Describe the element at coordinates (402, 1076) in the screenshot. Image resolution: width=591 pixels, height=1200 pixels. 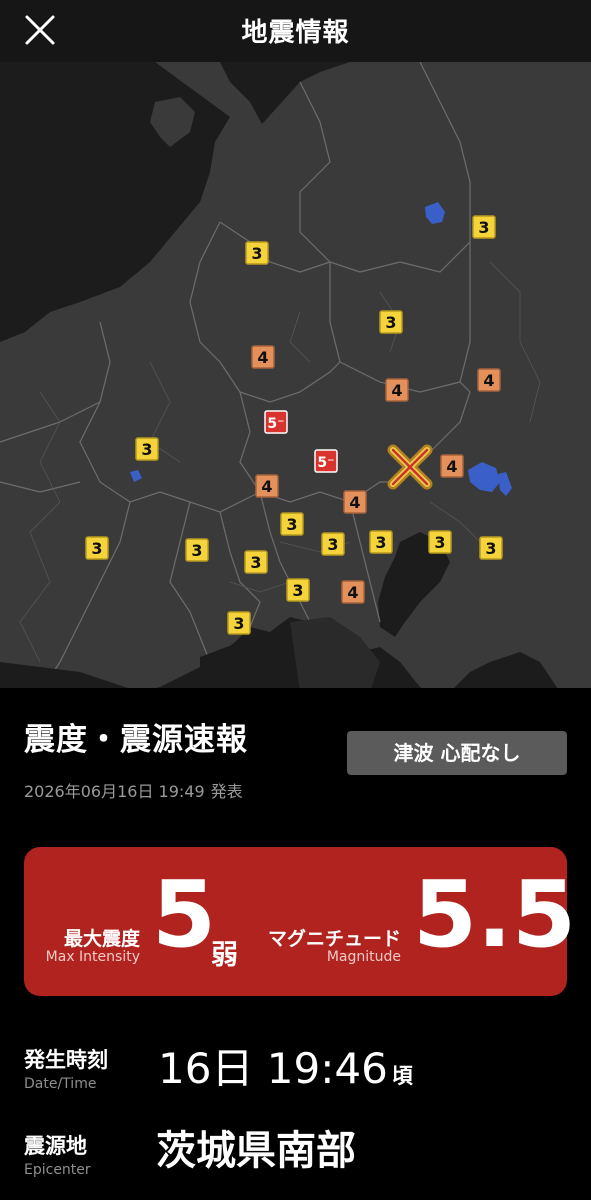
I see `datetime-suffix: 頃` at that location.